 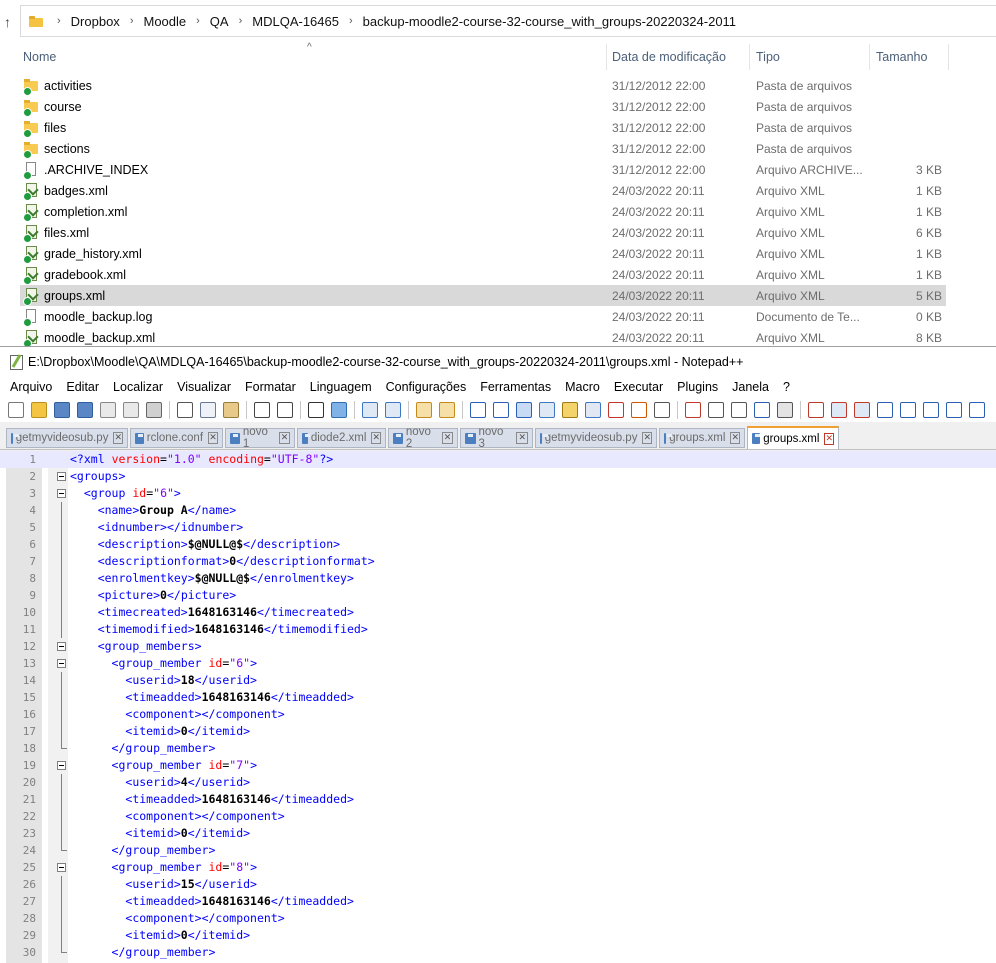 What do you see at coordinates (219, 21) in the screenshot?
I see `breadcrumb-item: QA` at bounding box center [219, 21].